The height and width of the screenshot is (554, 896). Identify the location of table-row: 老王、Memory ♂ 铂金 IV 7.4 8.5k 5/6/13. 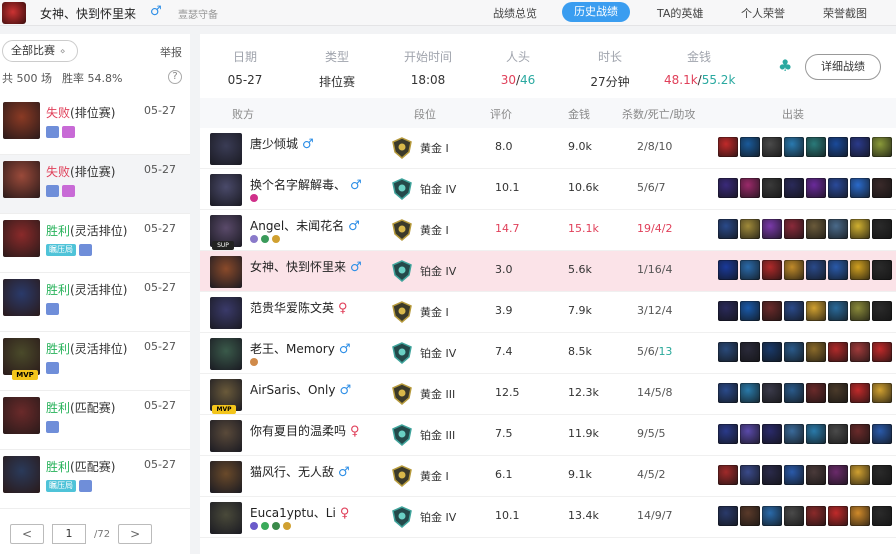
(548, 353).